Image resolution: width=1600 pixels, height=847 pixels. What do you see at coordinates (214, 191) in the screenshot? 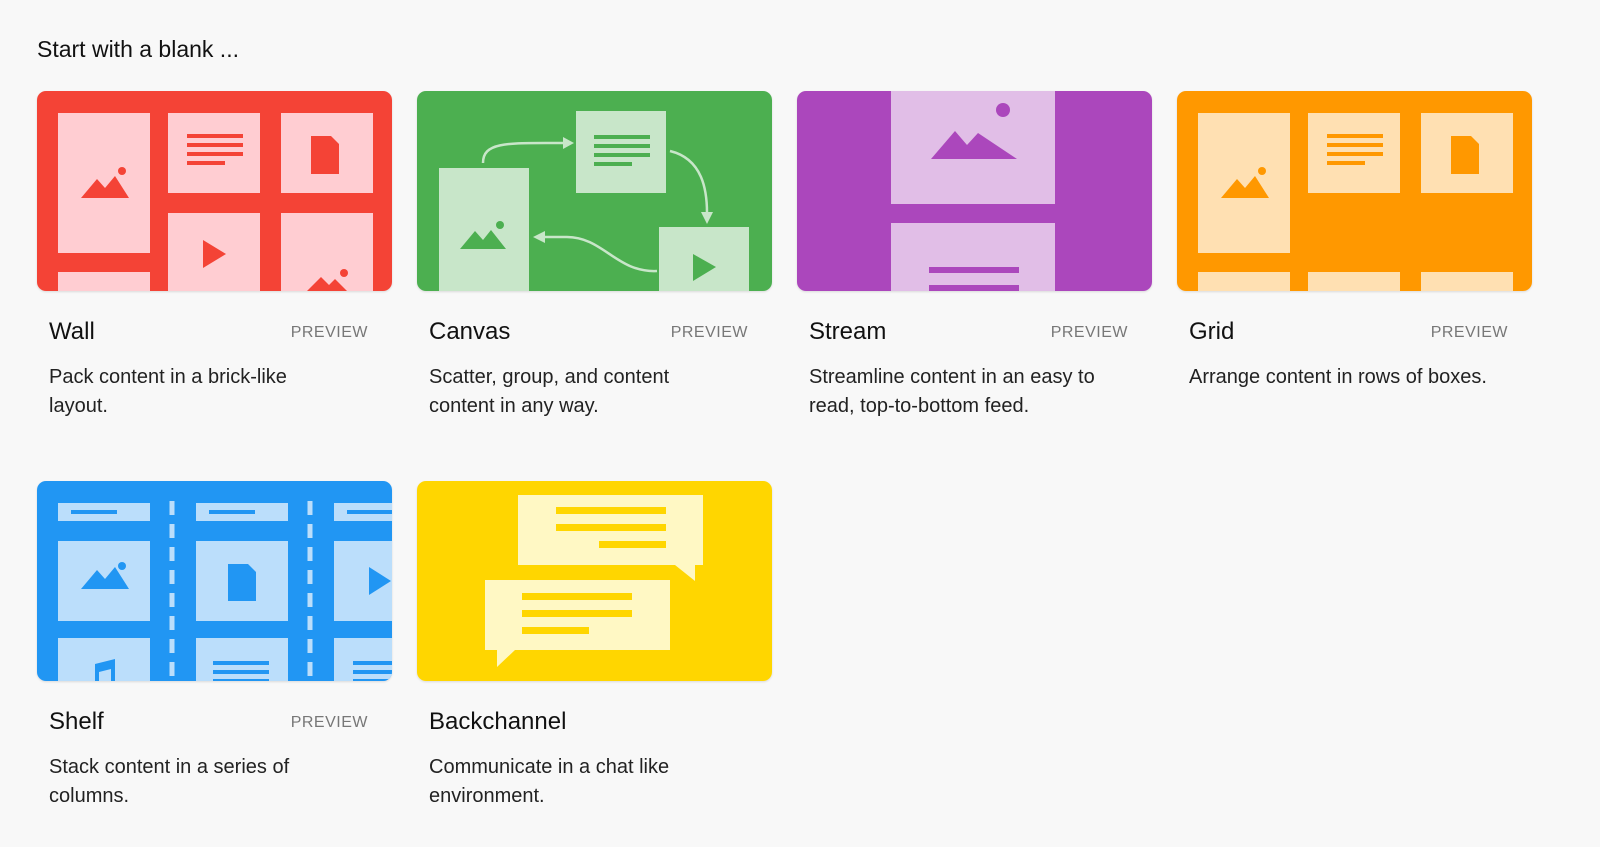
I see `wall-thumbnail` at bounding box center [214, 191].